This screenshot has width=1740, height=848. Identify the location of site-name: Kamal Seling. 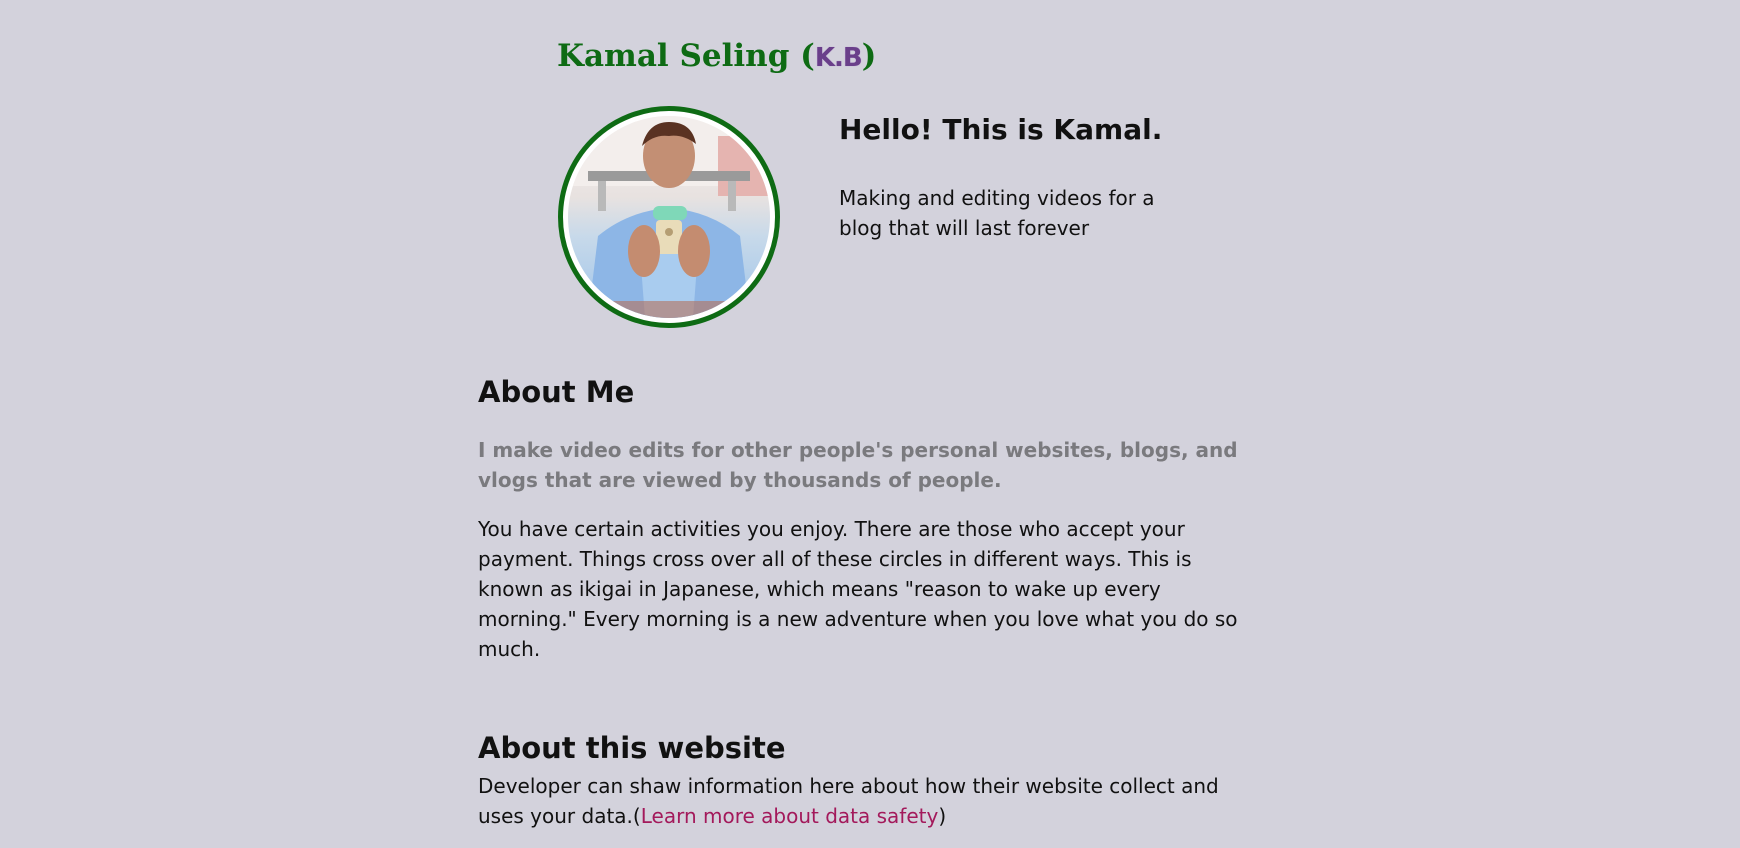
(673, 56).